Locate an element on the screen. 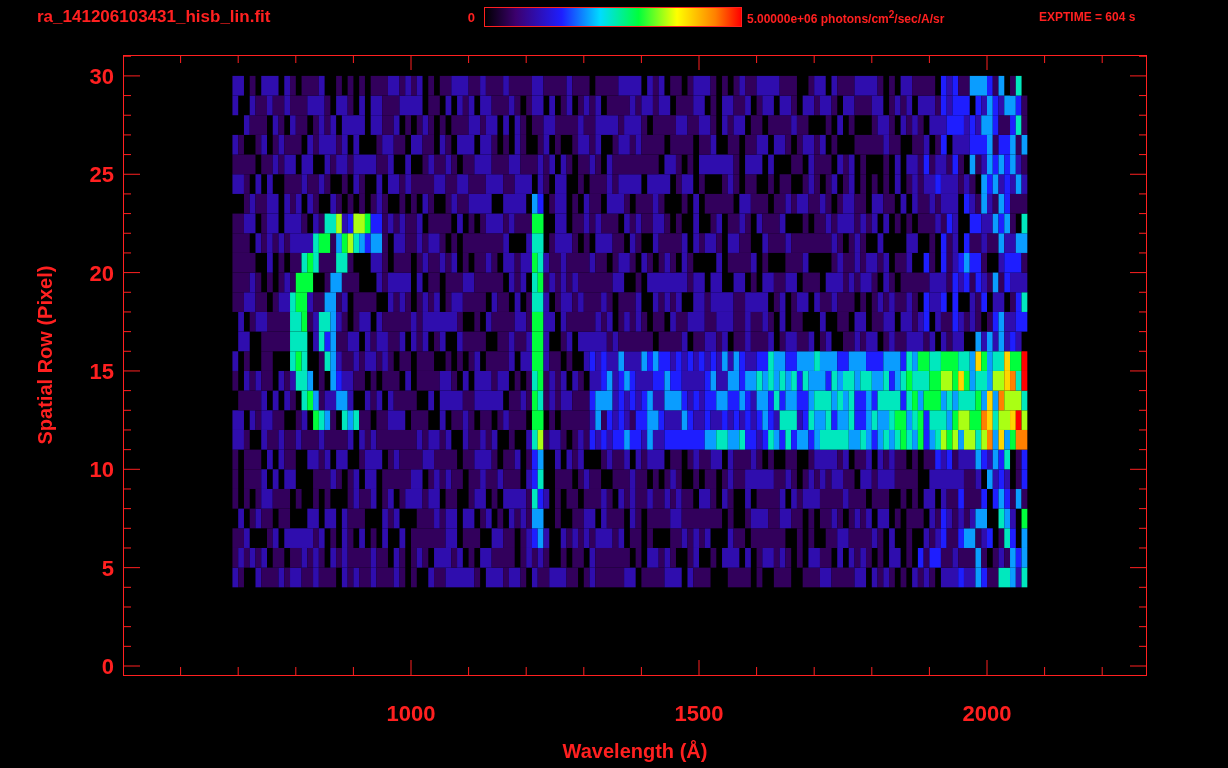  x-axis-title: Wavelength (Å) is located at coordinates (635, 751).